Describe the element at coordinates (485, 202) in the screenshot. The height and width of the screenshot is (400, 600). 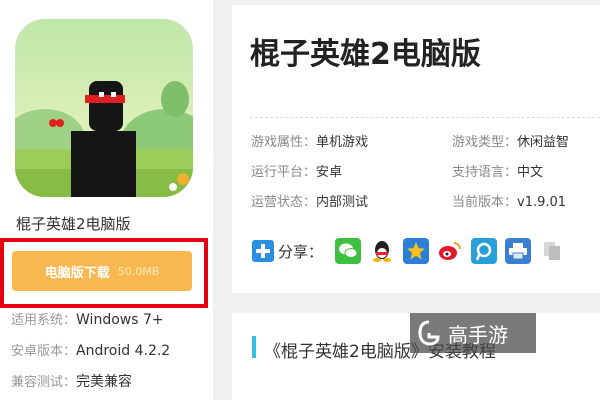
I see `attr-label: 当前版本：` at that location.